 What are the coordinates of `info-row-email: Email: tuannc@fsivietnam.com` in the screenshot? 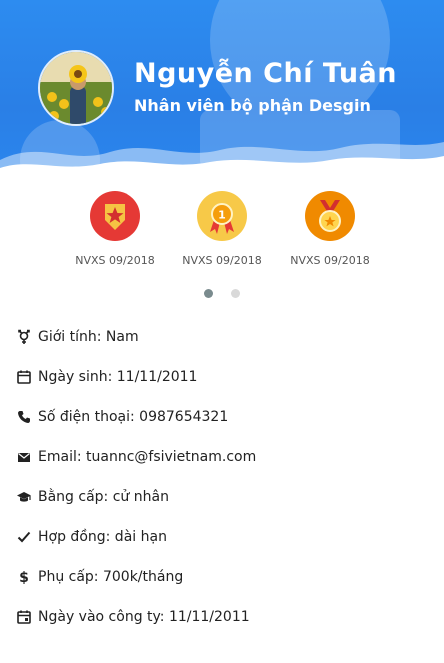 It's located at (136, 457).